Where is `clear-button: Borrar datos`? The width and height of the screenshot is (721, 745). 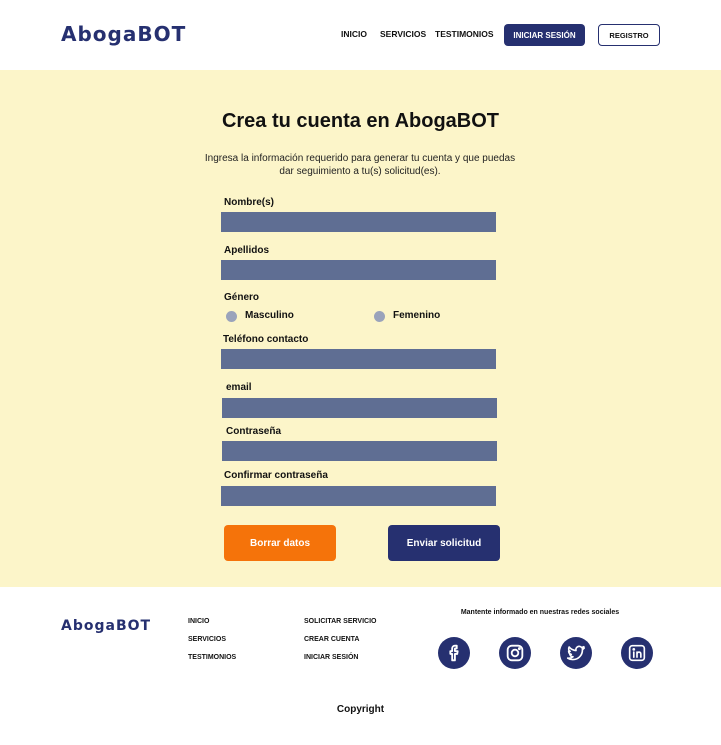
clear-button: Borrar datos is located at coordinates (280, 543).